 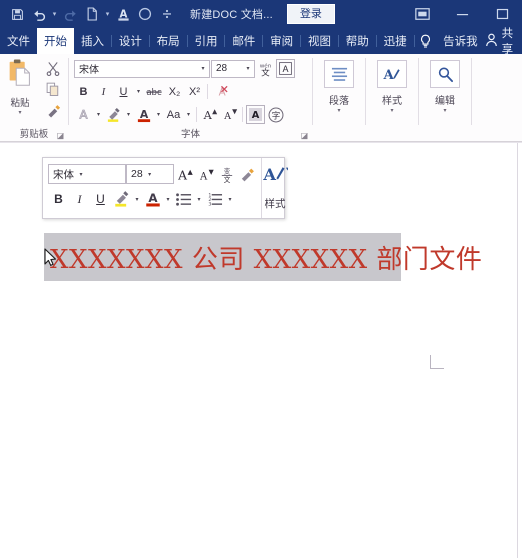 I want to click on shrink-font-button: A ▼, so click(x=229, y=114).